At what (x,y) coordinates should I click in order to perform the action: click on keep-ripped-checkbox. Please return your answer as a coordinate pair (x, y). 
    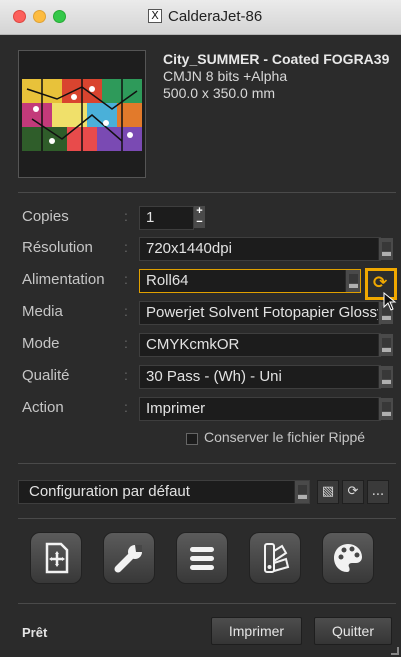
    Looking at the image, I should click on (192, 439).